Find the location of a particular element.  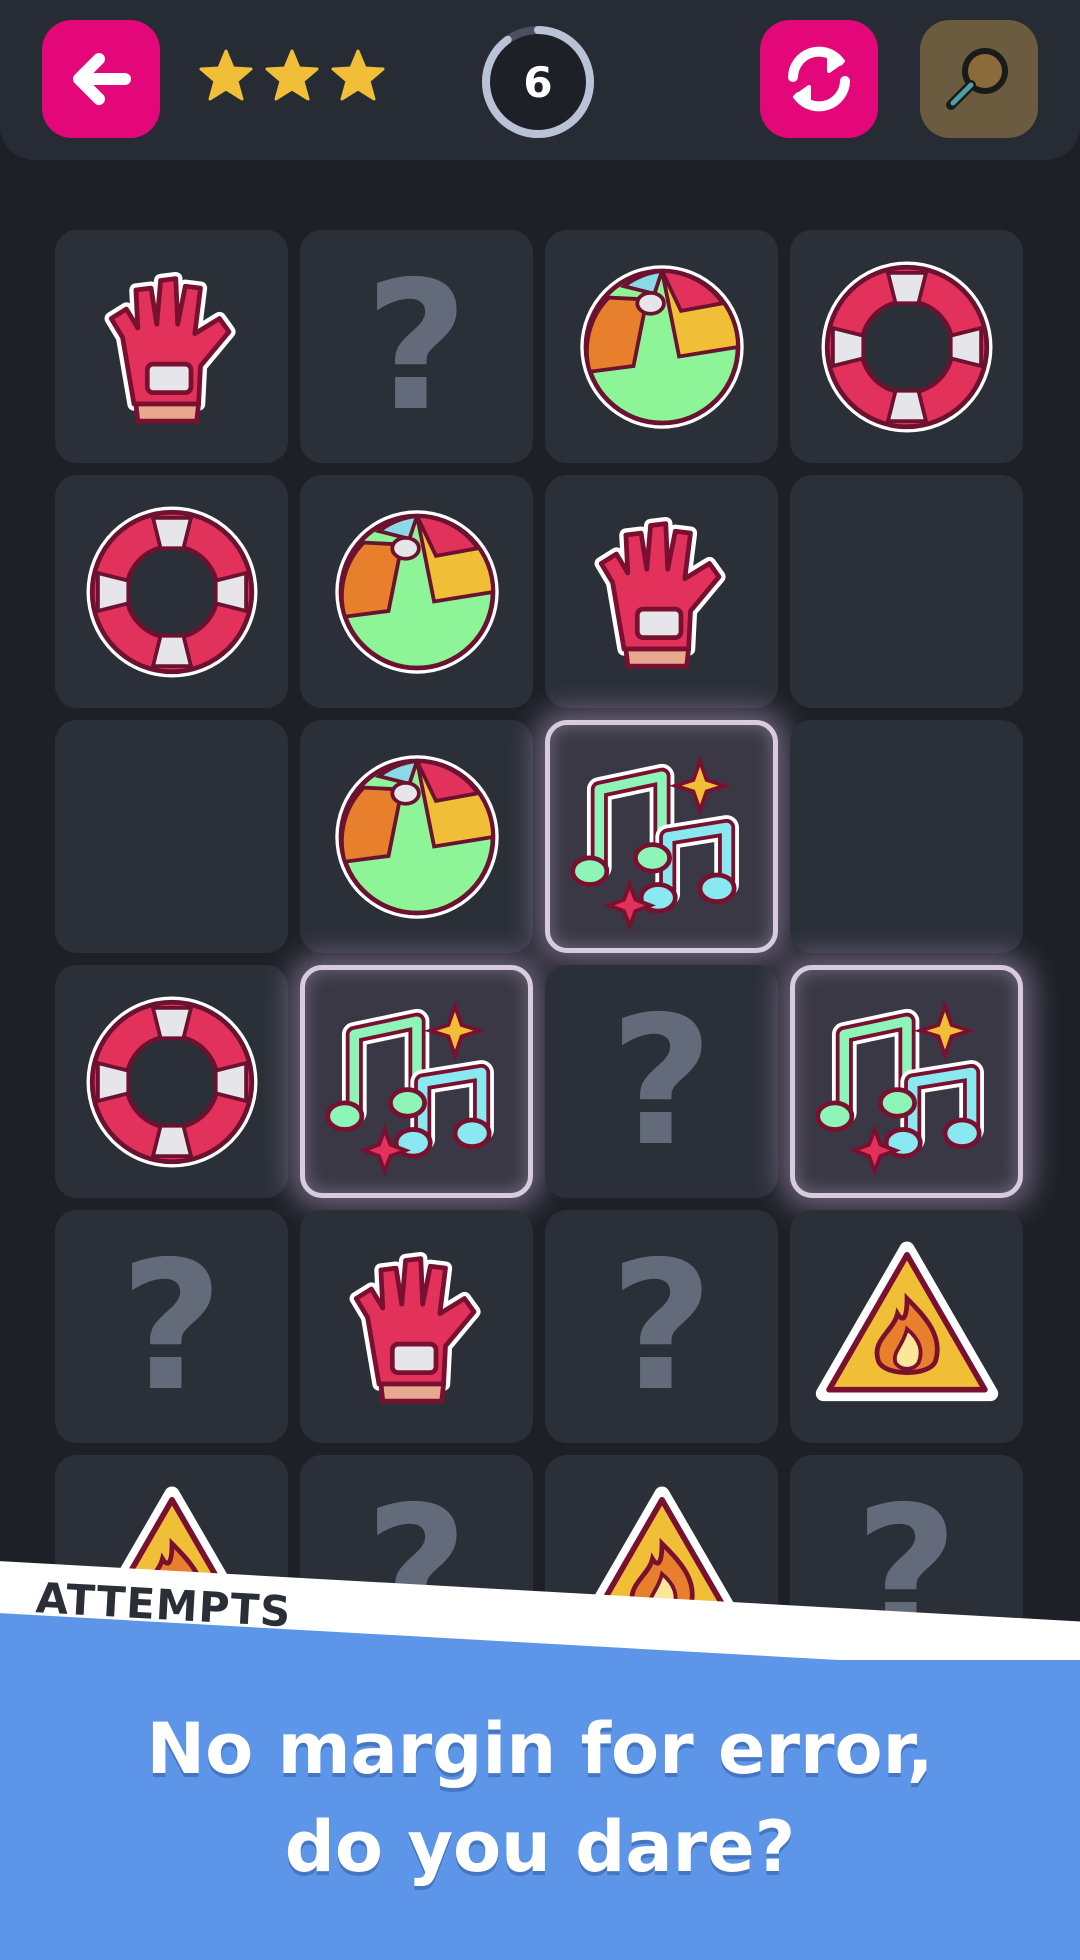

star-rating is located at coordinates (292, 76).